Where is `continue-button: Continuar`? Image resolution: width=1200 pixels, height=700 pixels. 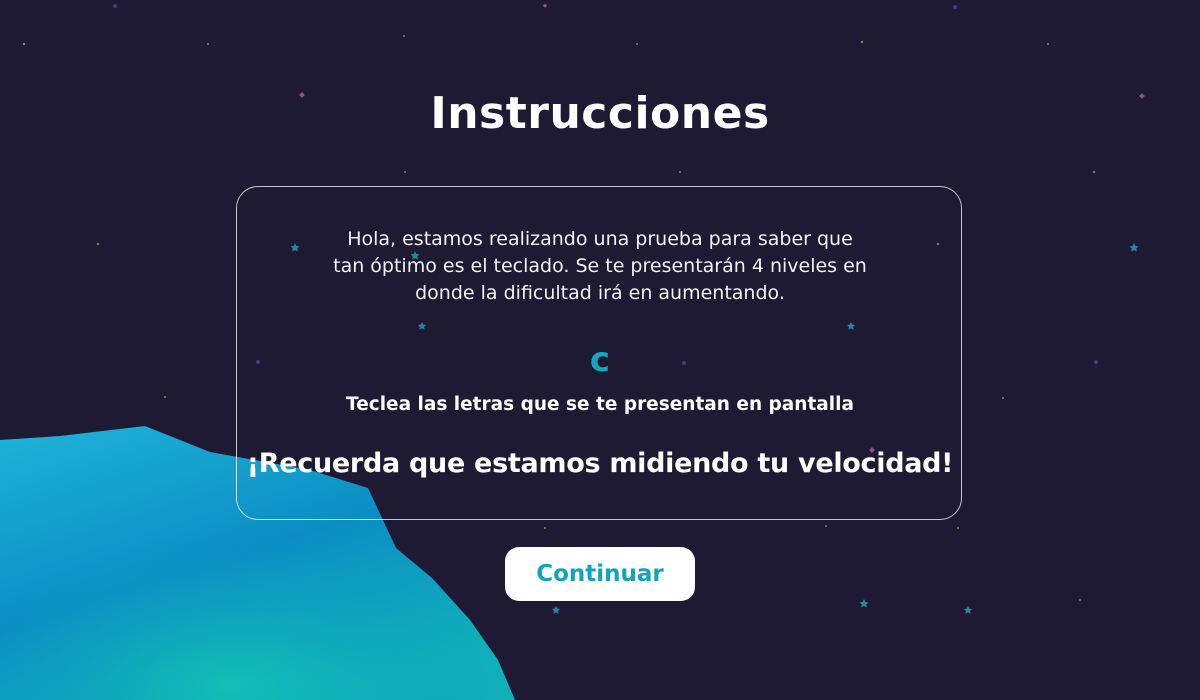 continue-button: Continuar is located at coordinates (600, 574).